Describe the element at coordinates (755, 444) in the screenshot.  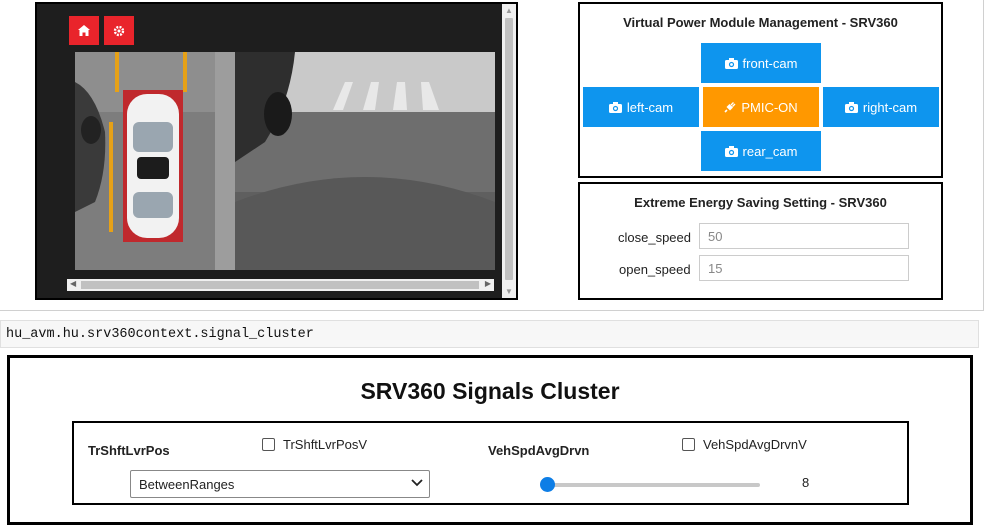
I see `vehicle-speed-valid-label: VehSpdAvgDrvnV` at that location.